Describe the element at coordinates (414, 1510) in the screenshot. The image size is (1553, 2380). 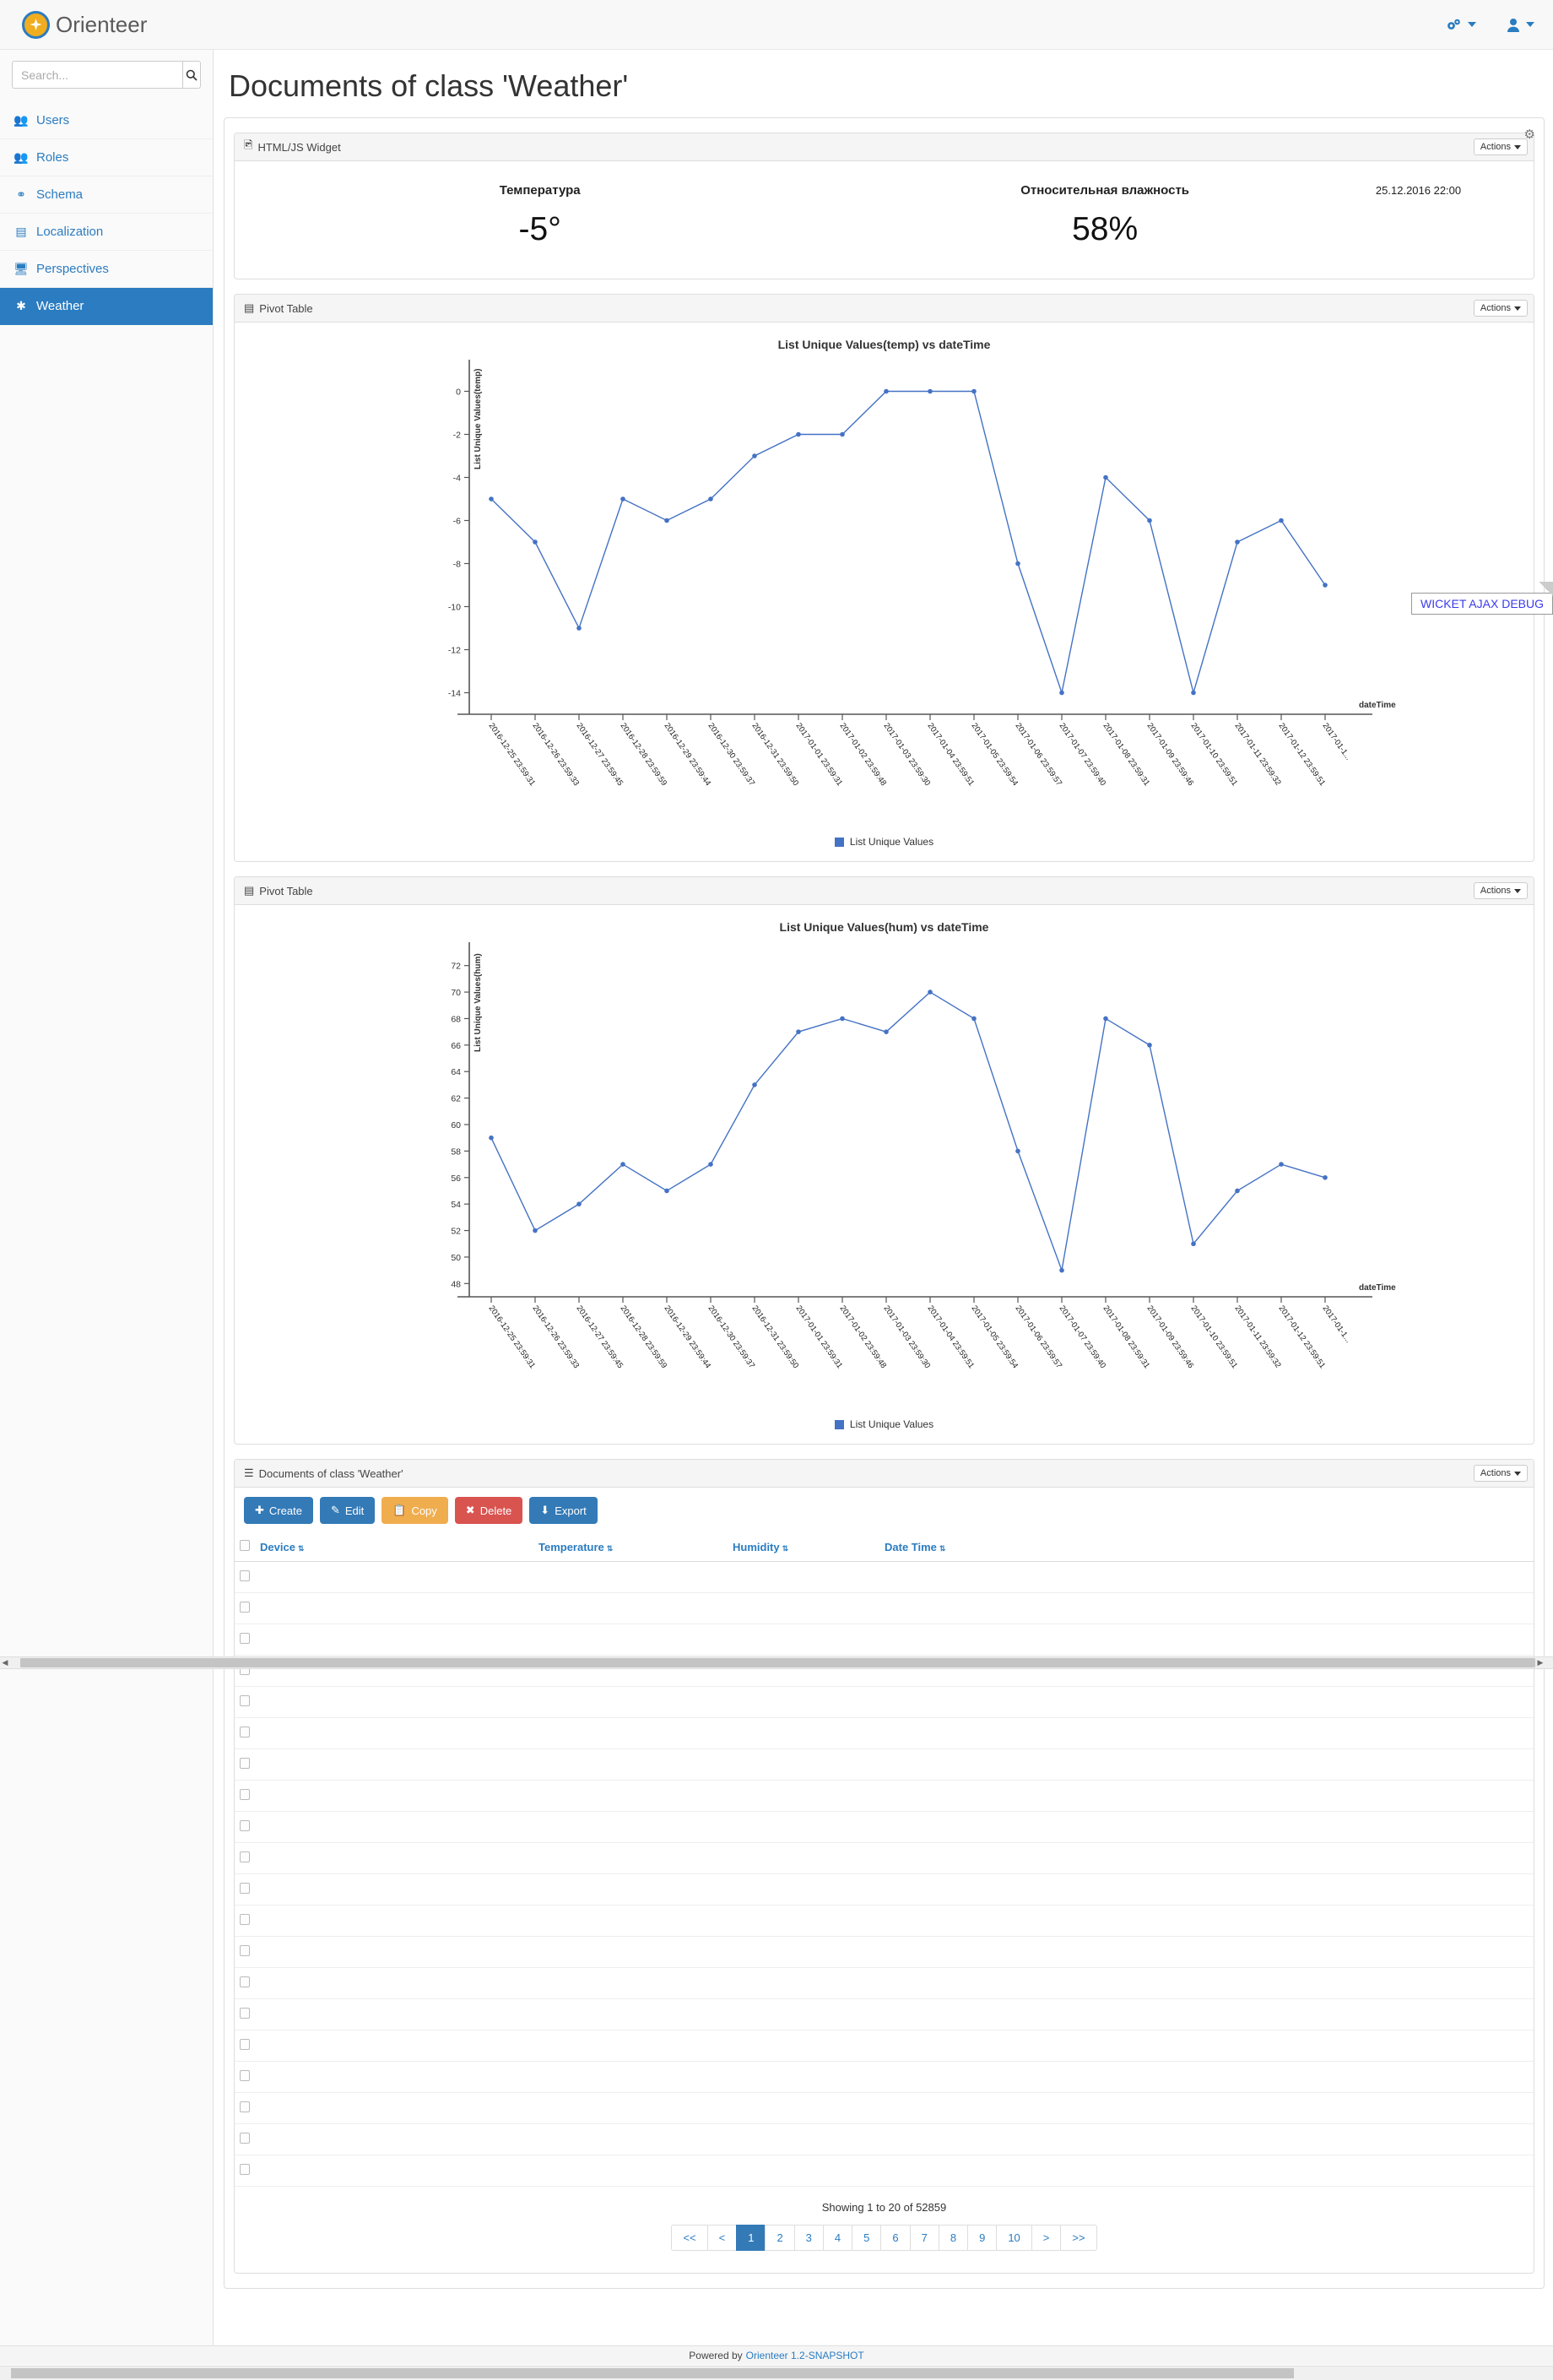
I see `copy-button: 📋 Copy` at that location.